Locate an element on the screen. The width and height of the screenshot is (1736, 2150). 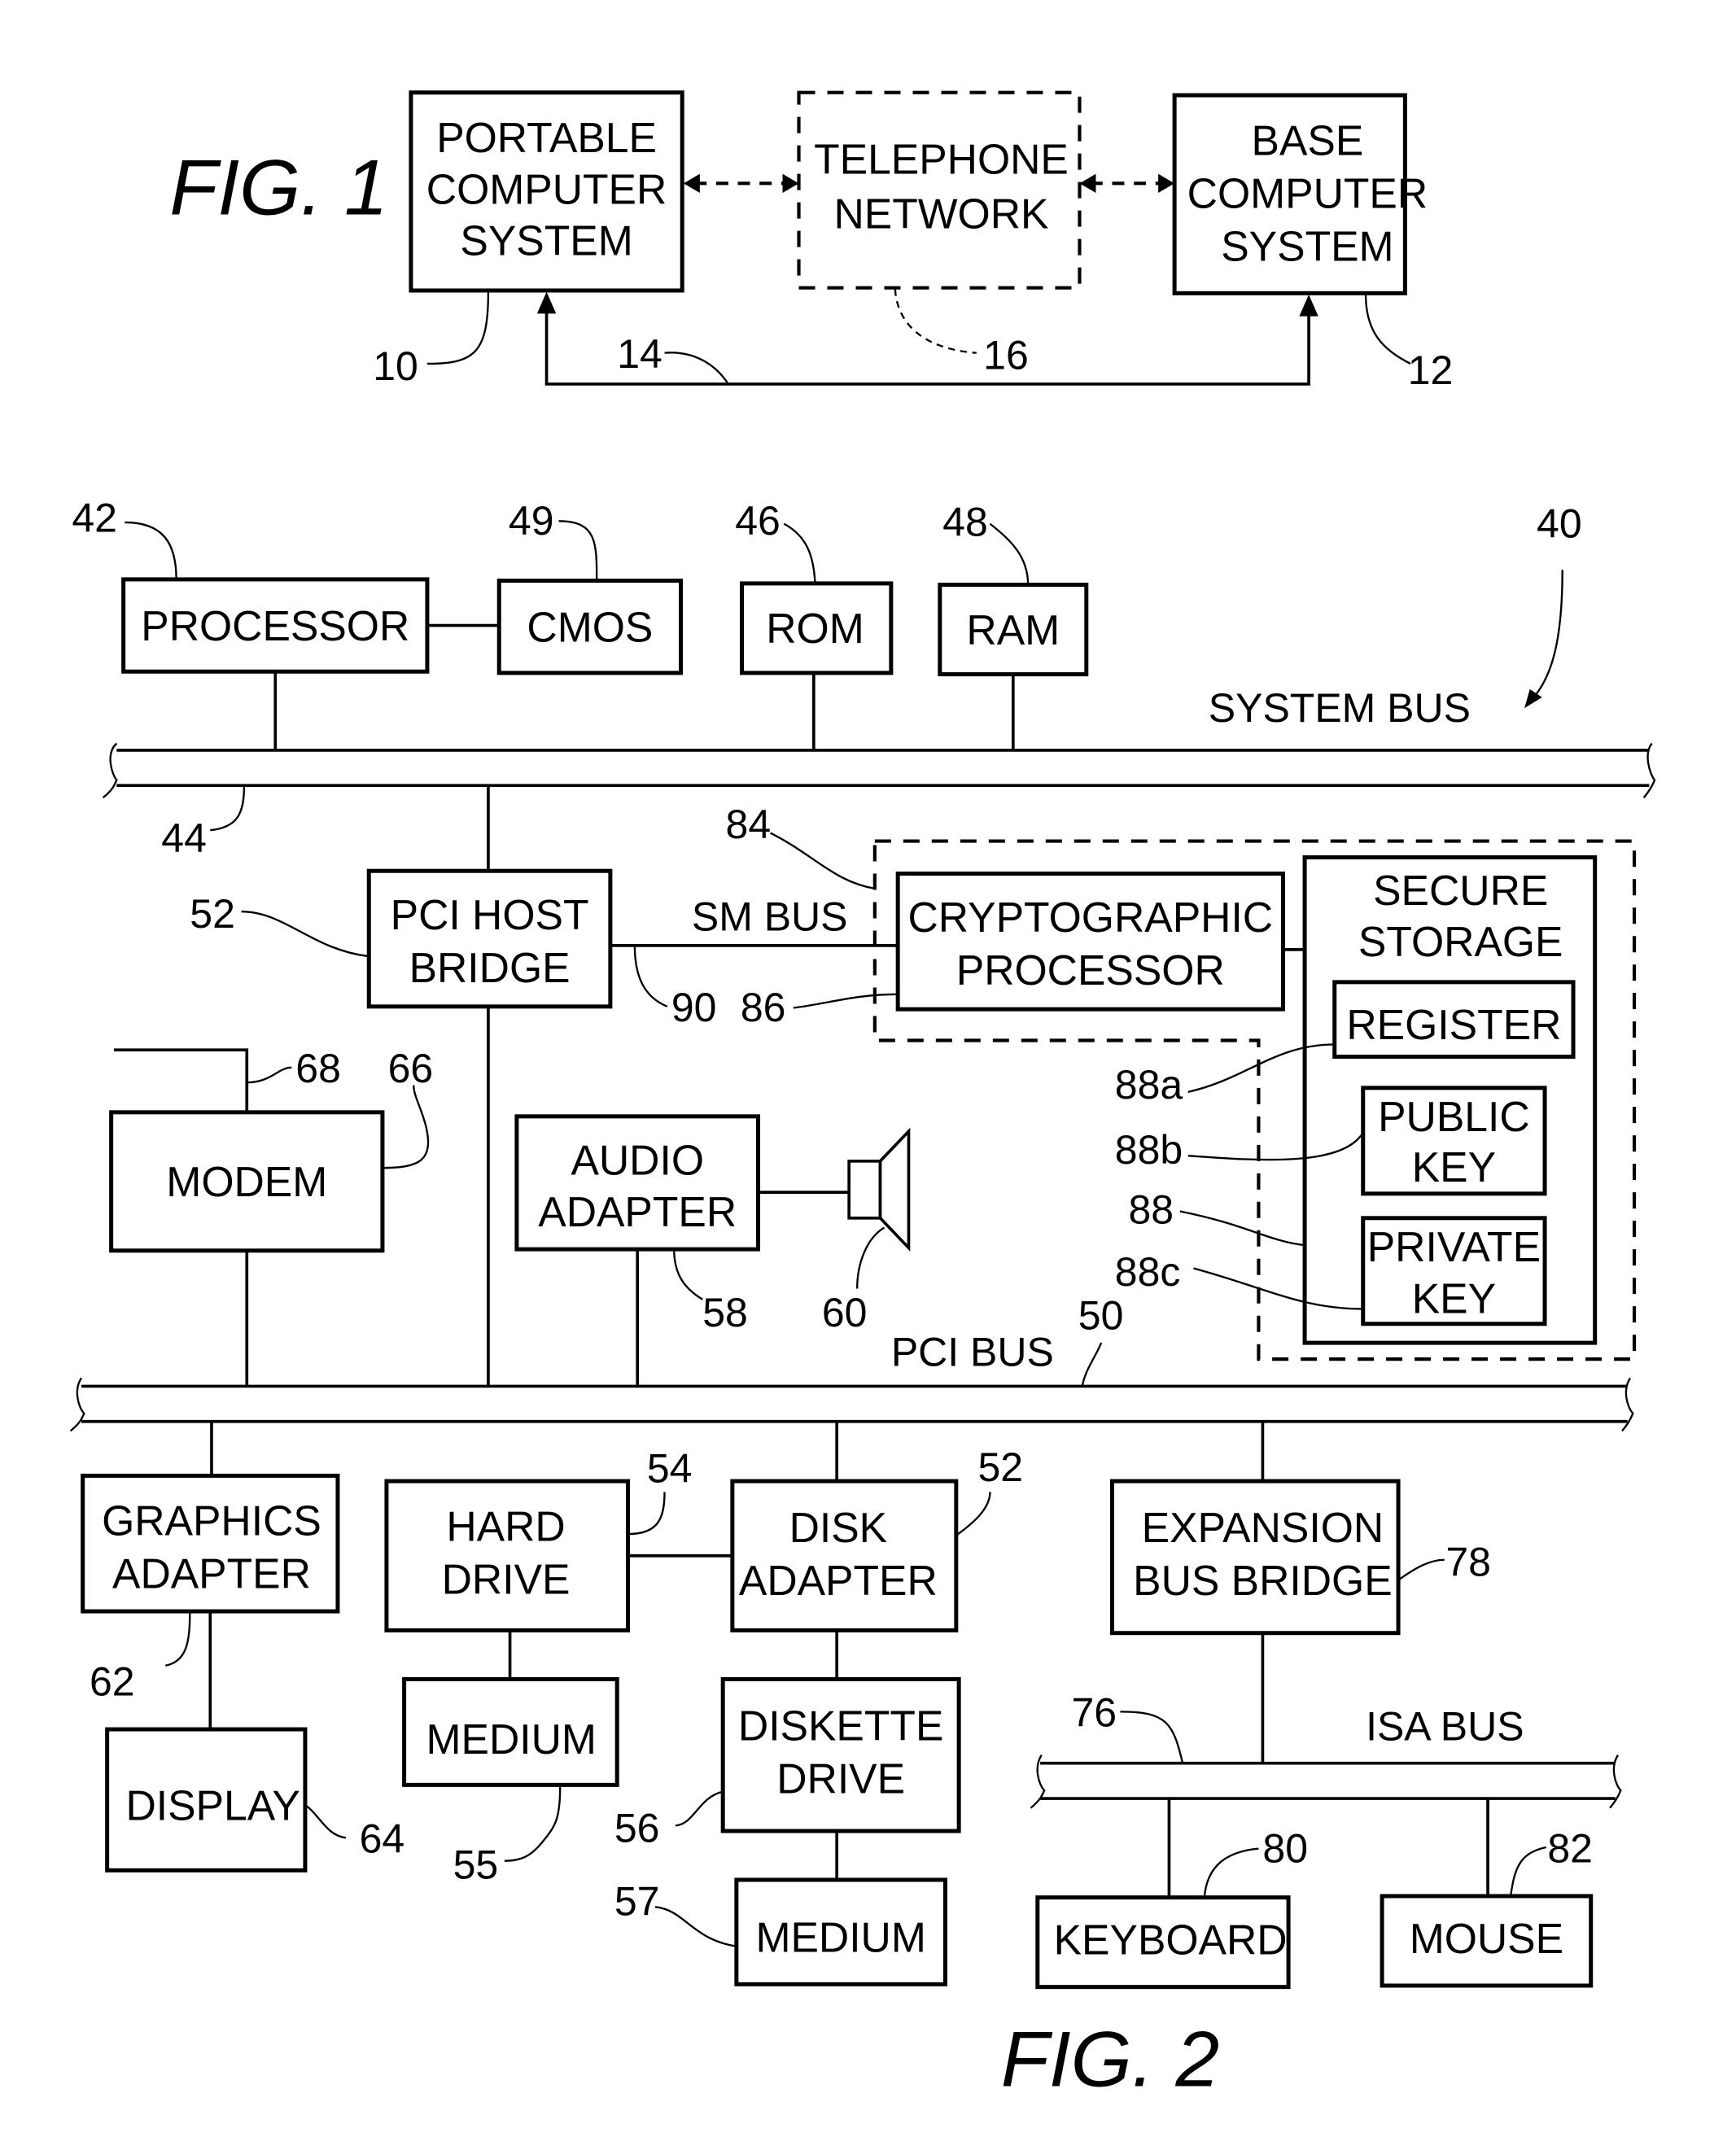
base-label-2: COMPUTER is located at coordinates (1307, 192).